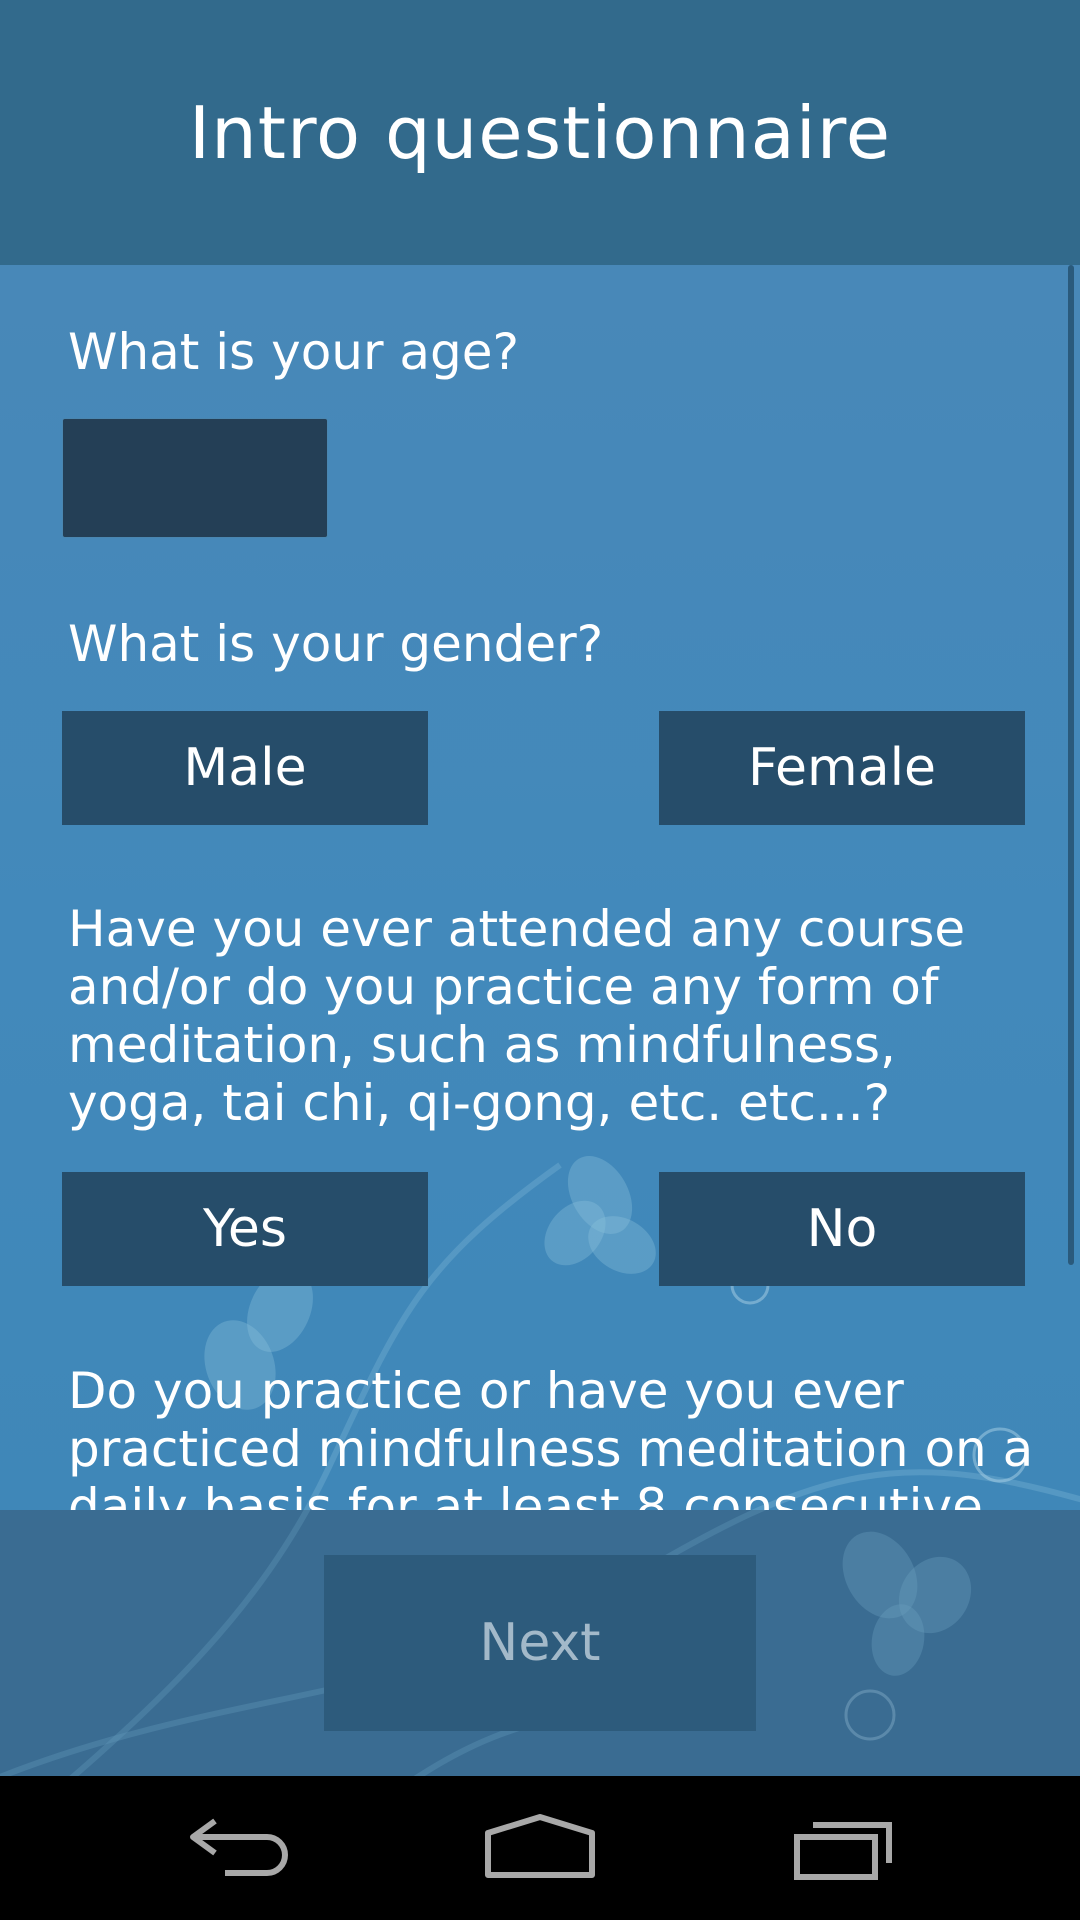  What do you see at coordinates (842, 1229) in the screenshot?
I see `no-button: No` at bounding box center [842, 1229].